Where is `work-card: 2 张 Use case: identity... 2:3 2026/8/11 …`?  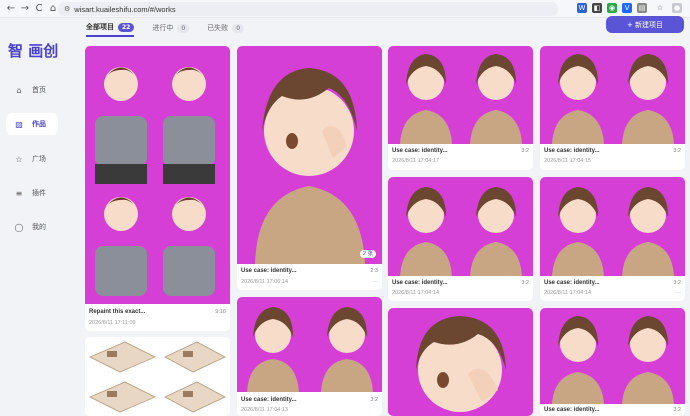
work-card: 2 张 Use case: identity... 2:3 2026/8/11 … is located at coordinates (309, 168).